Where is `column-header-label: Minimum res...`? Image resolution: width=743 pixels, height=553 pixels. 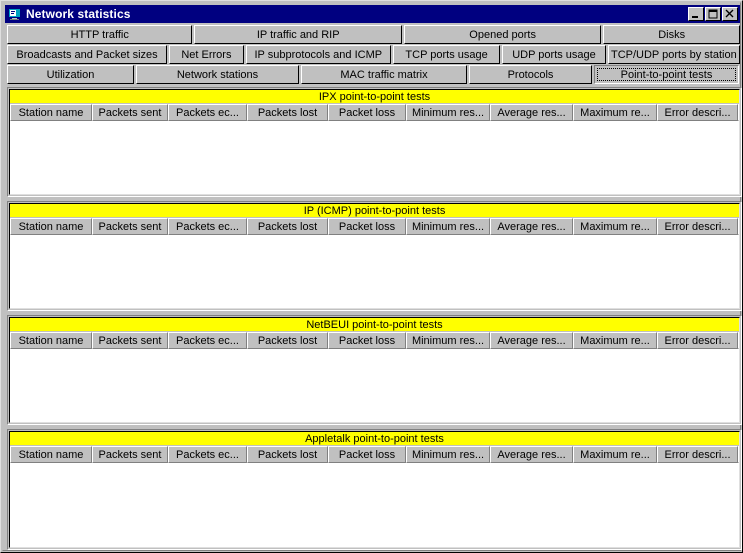 column-header-label: Minimum res... is located at coordinates (448, 226).